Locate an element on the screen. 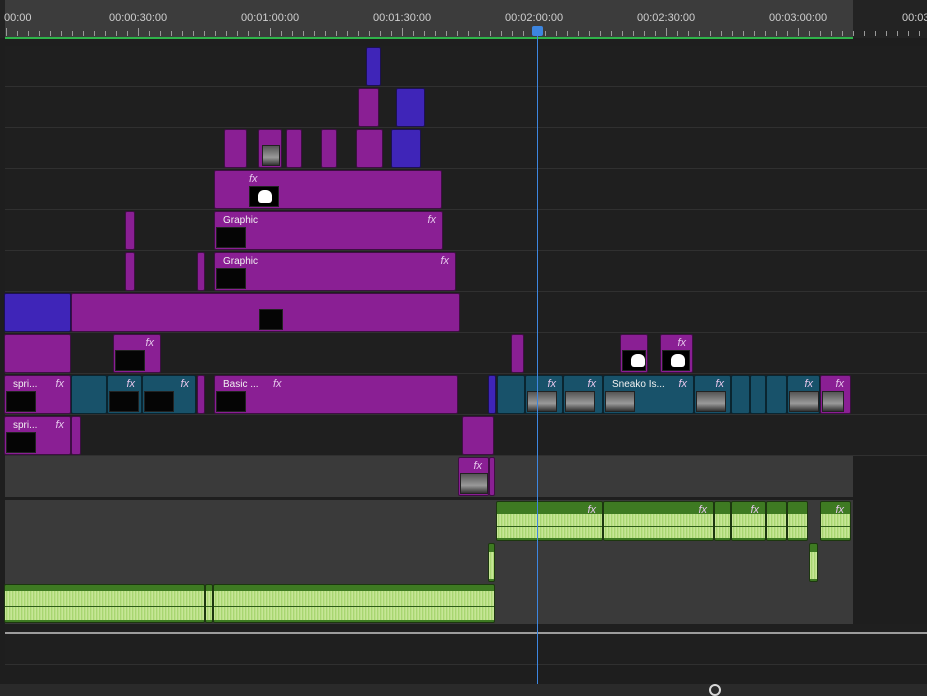  basic-clip: Basic ... fx is located at coordinates (336, 394).